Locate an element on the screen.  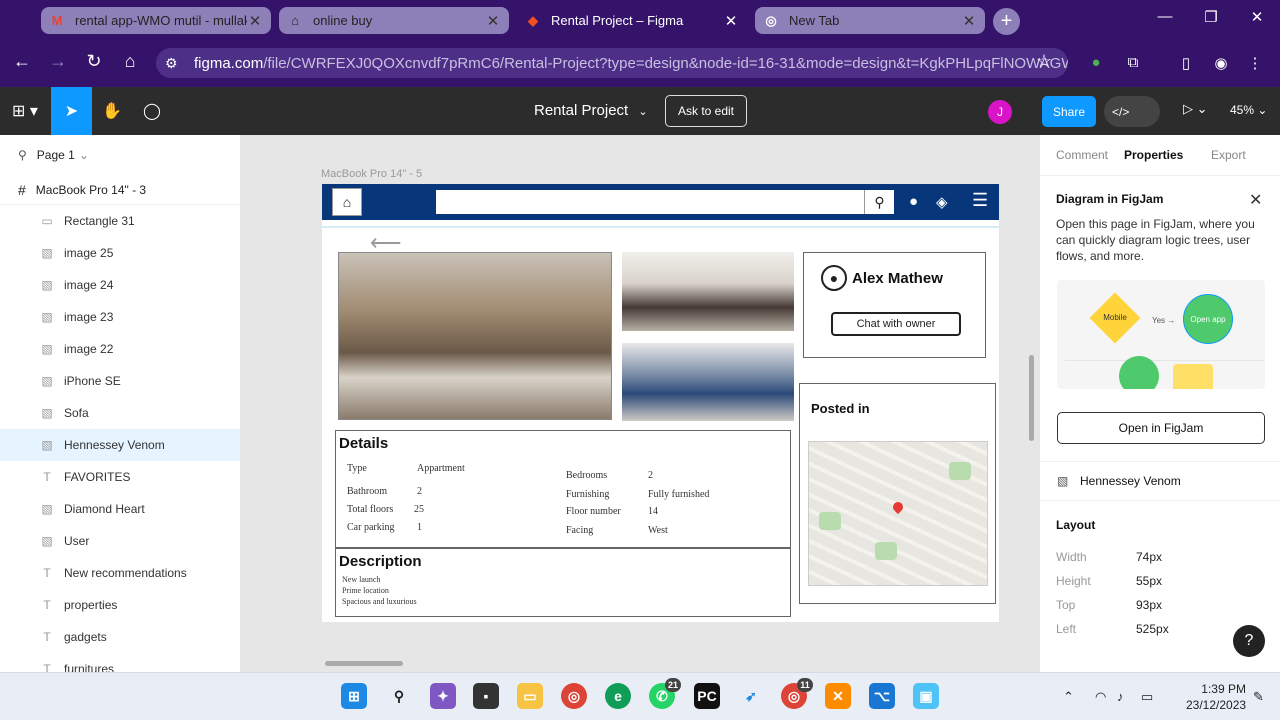
tab-new-tab: ◎ New Tab ✕ is located at coordinates (870, 20).